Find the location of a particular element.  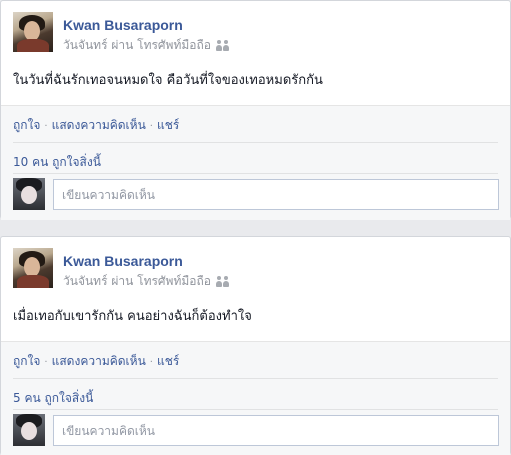

likes-count: 10 คน ถูกใจสิ่งนี้ is located at coordinates (57, 162).